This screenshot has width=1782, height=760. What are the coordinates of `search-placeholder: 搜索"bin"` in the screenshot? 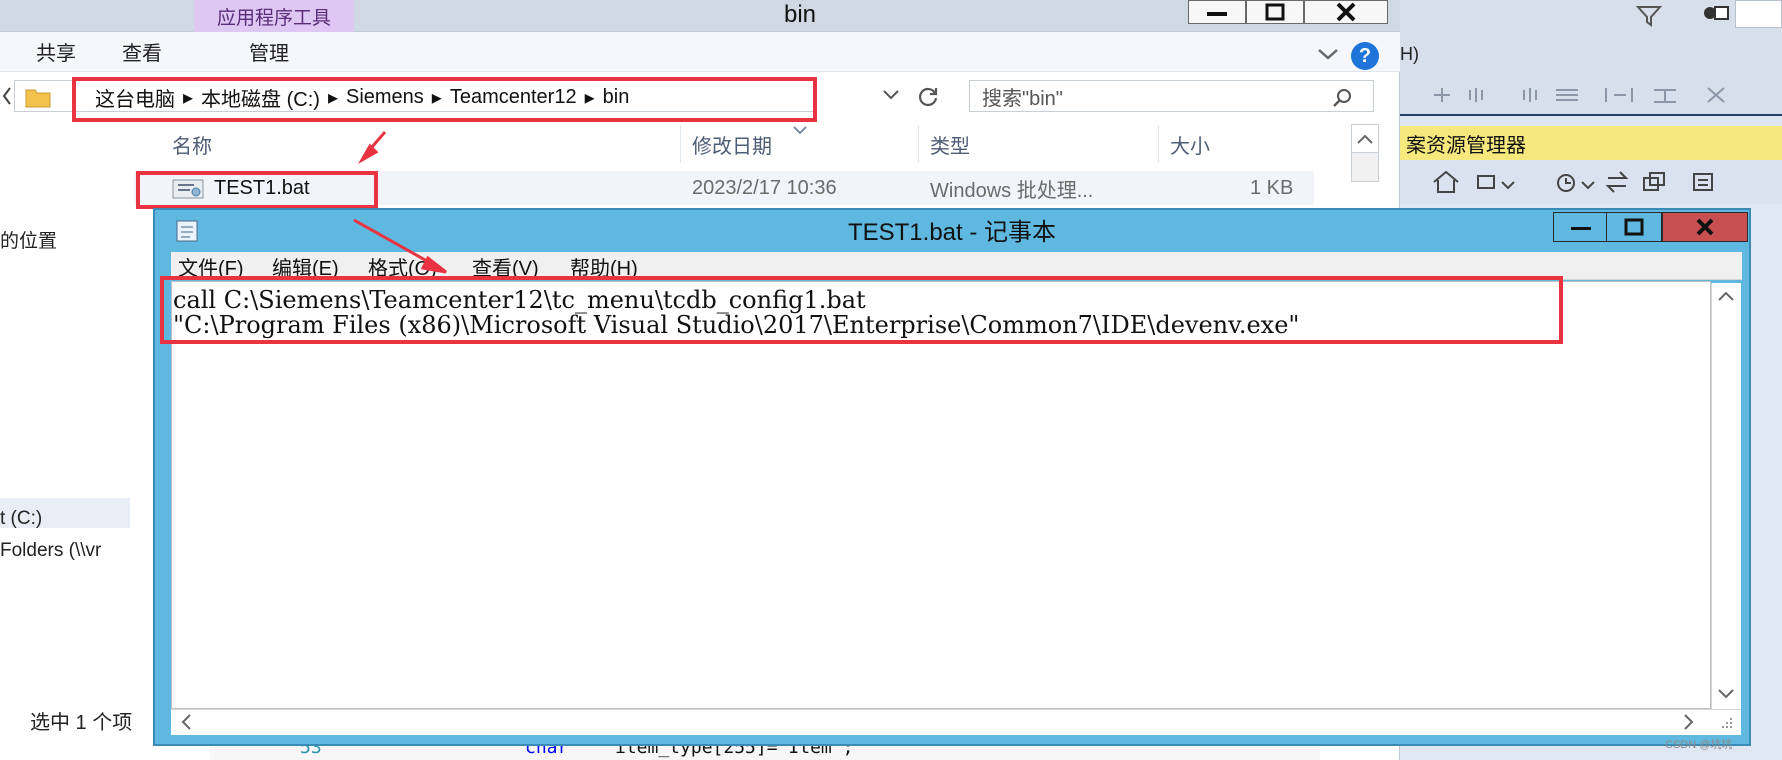 It's located at (1022, 98).